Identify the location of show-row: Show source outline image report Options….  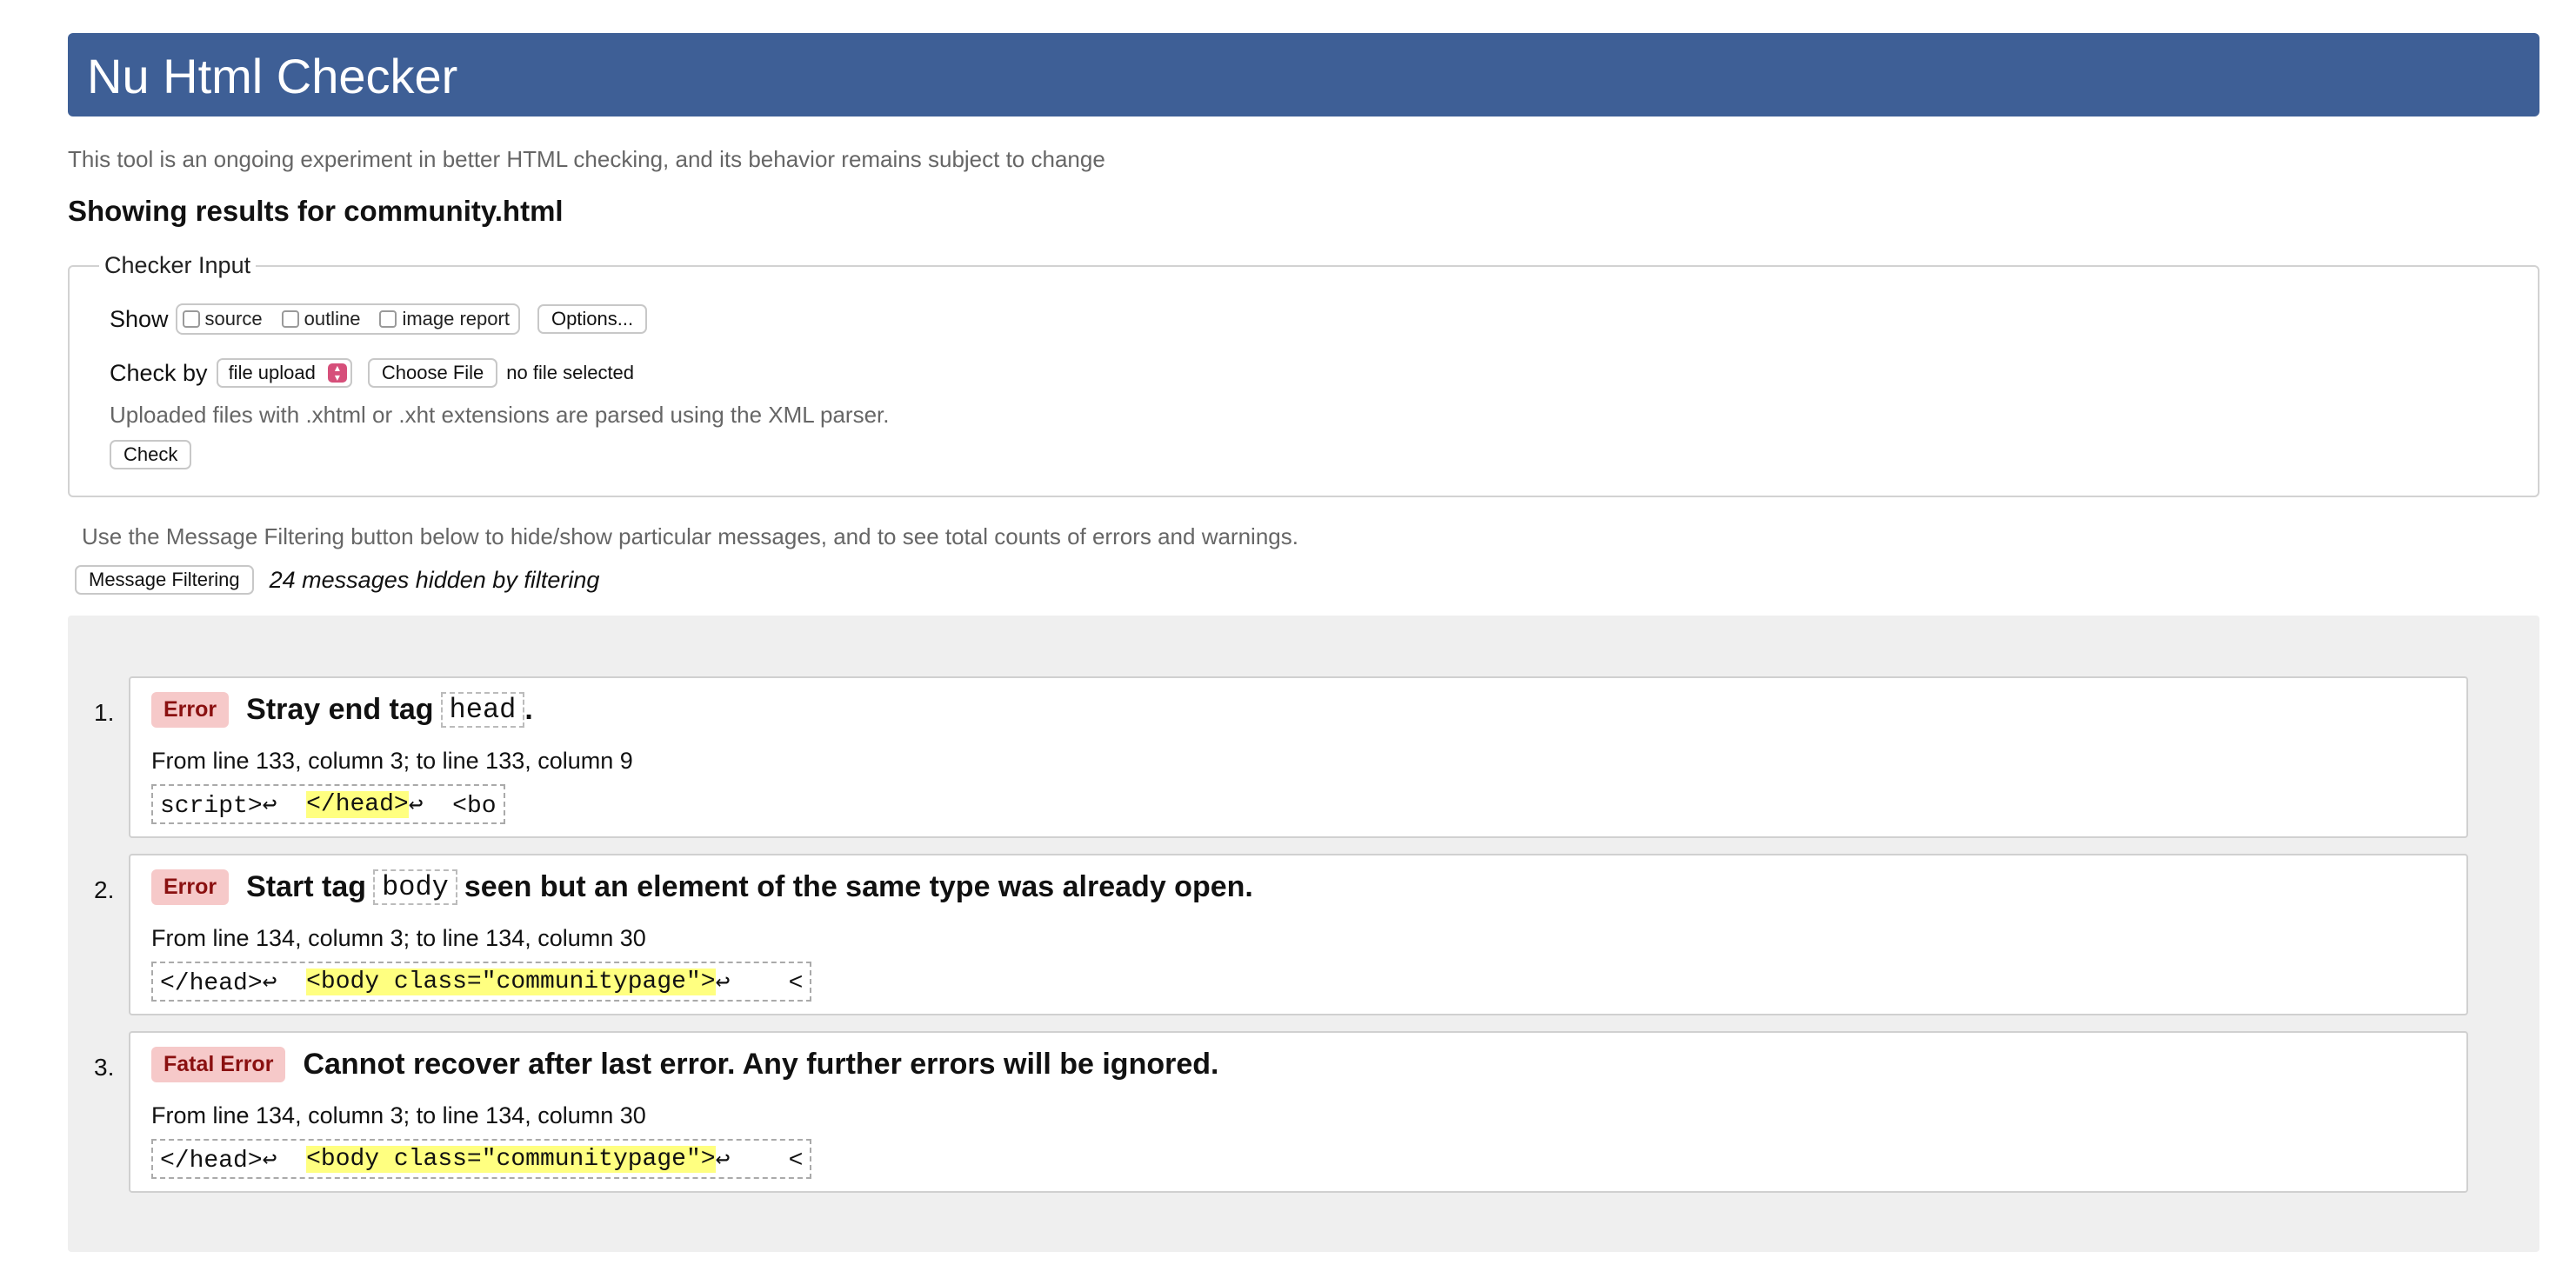
(379, 319).